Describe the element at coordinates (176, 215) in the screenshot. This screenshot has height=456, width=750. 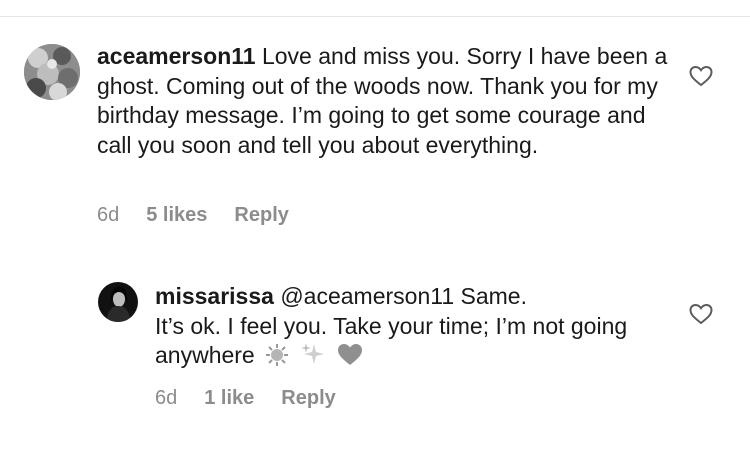
I see `likes-count: 5 likes` at that location.